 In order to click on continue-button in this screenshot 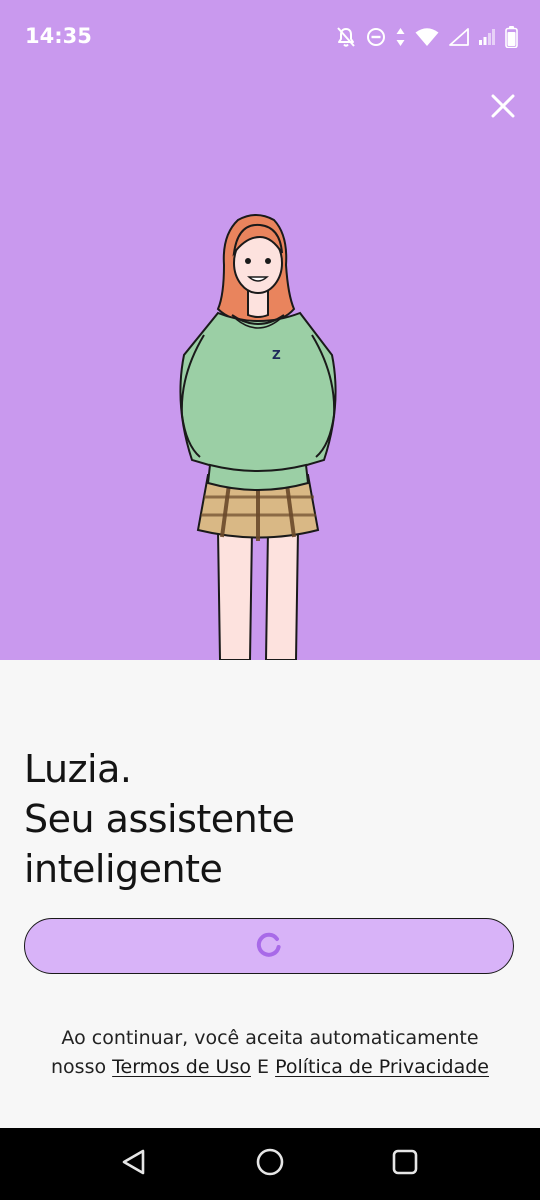, I will do `click(269, 946)`.